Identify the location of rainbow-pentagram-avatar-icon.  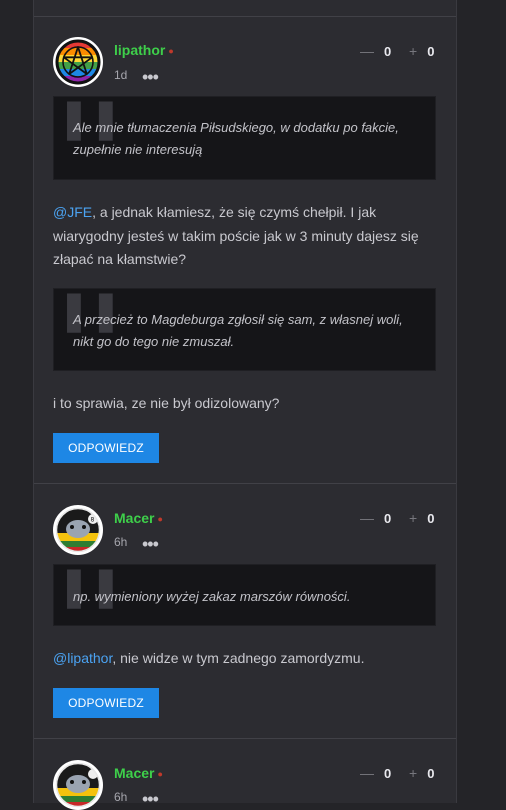
(78, 62).